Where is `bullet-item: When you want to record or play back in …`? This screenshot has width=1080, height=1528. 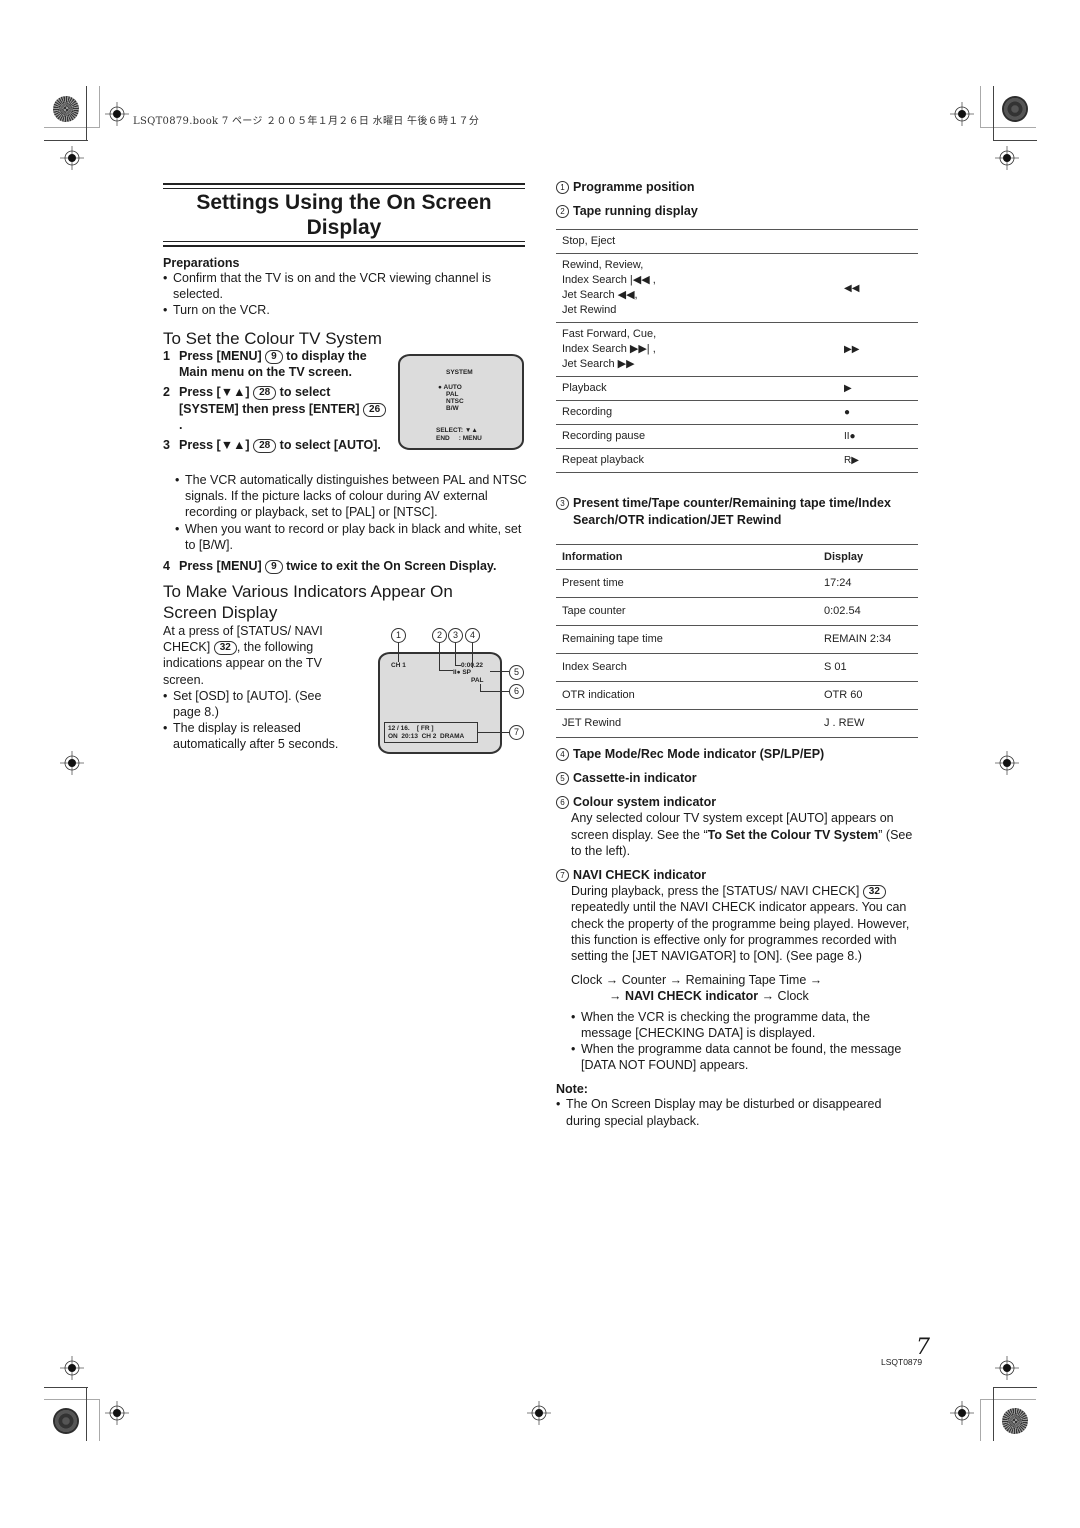
bullet-item: When you want to record or play back in … is located at coordinates (351, 537).